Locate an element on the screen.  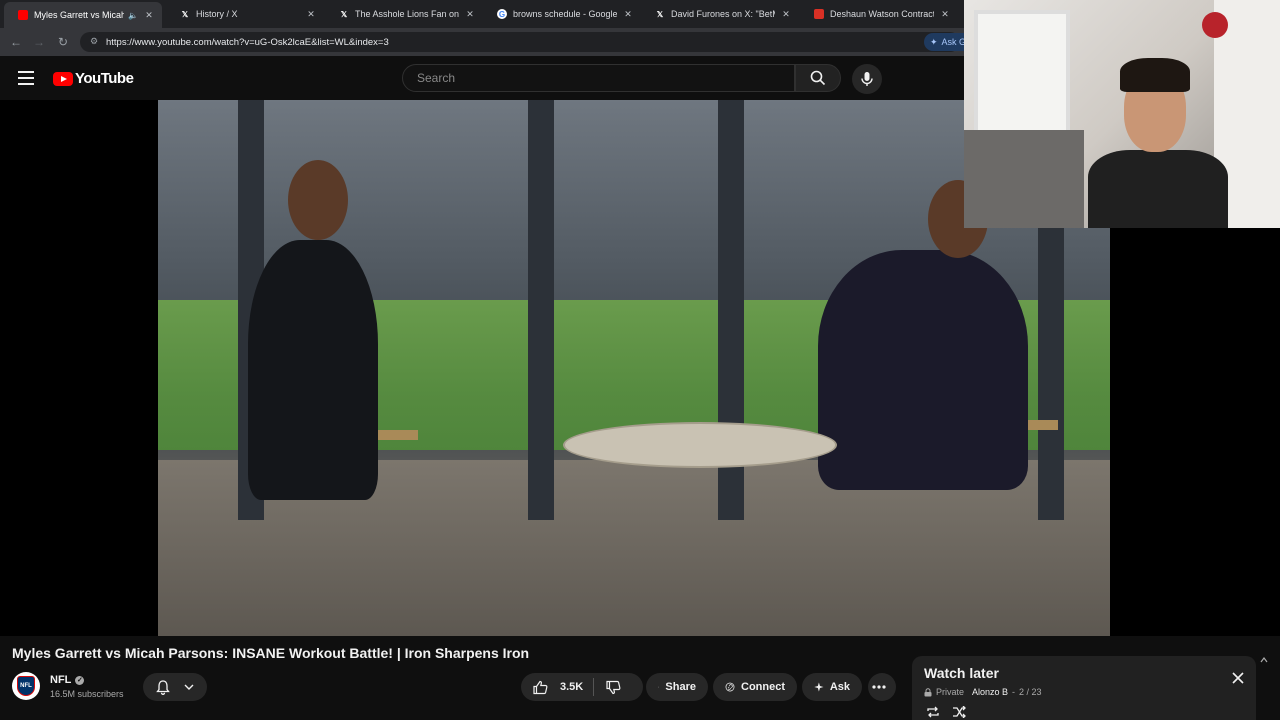
nfl-logo: NFL is located at coordinates (26, 686).